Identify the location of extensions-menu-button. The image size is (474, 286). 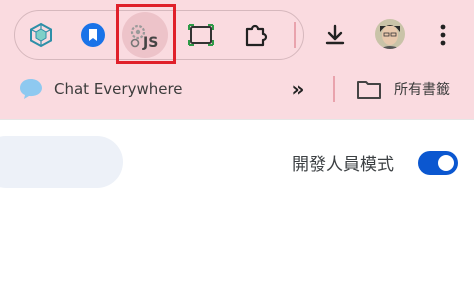
(255, 35).